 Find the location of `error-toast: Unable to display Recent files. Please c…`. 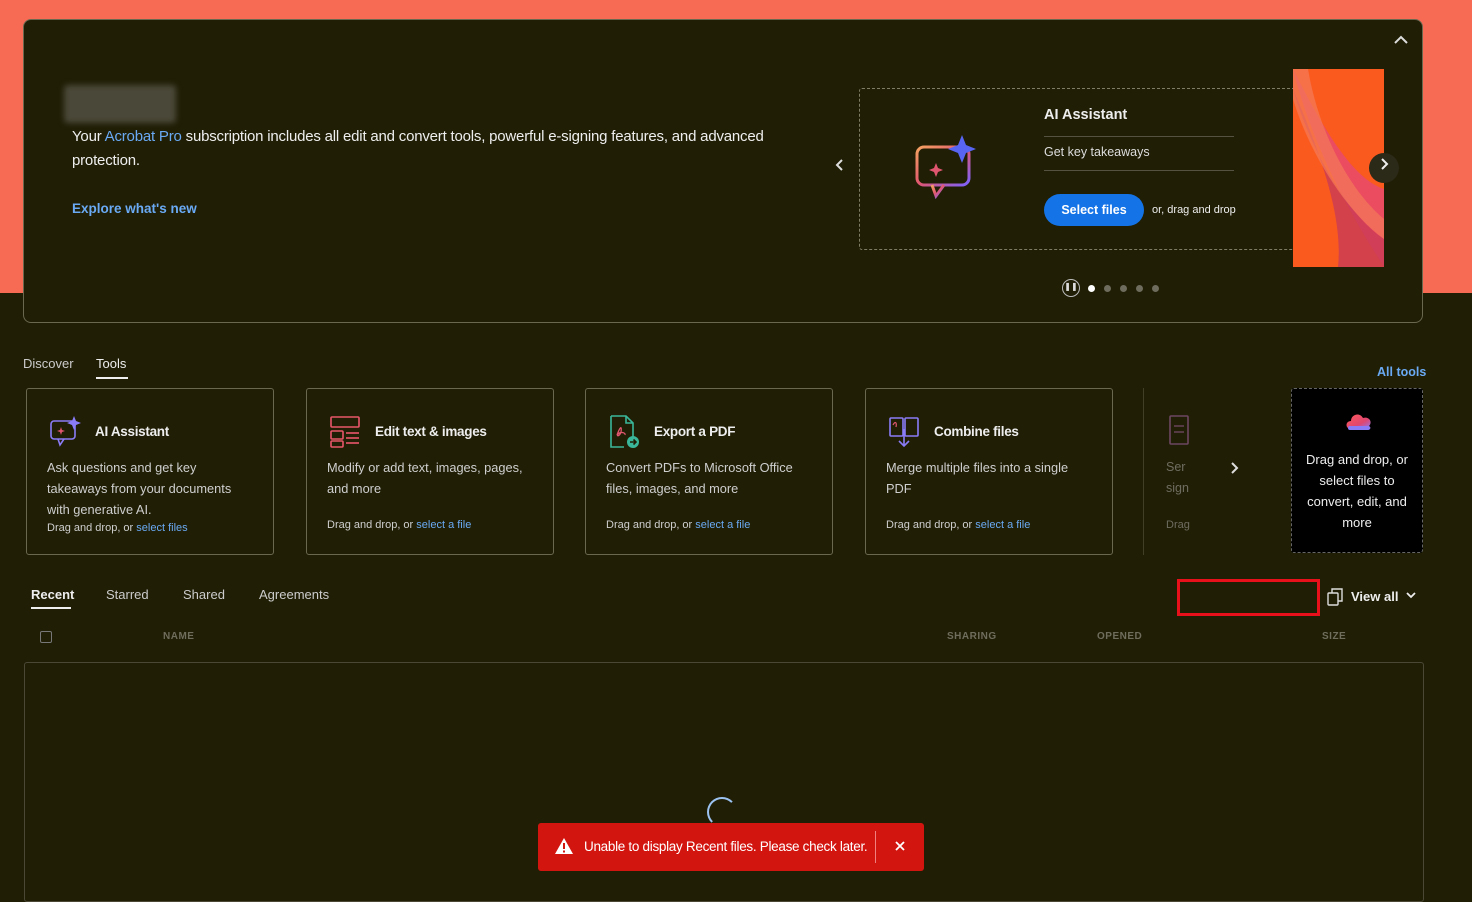

error-toast: Unable to display Recent files. Please c… is located at coordinates (731, 847).